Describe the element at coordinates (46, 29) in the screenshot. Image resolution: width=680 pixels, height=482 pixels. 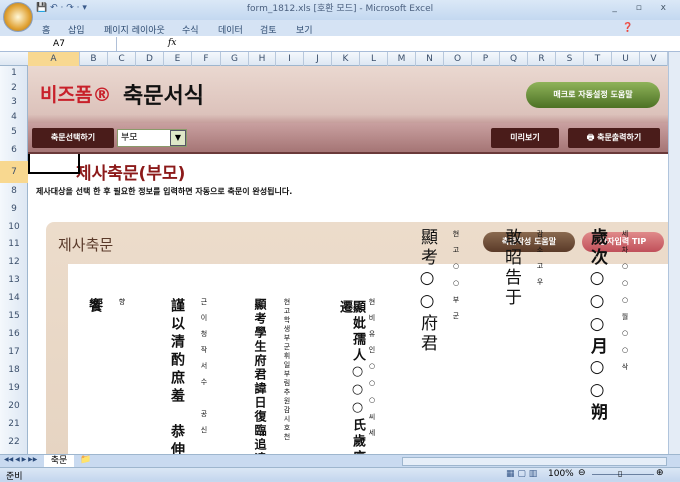
I see `tab-home: 홈` at that location.